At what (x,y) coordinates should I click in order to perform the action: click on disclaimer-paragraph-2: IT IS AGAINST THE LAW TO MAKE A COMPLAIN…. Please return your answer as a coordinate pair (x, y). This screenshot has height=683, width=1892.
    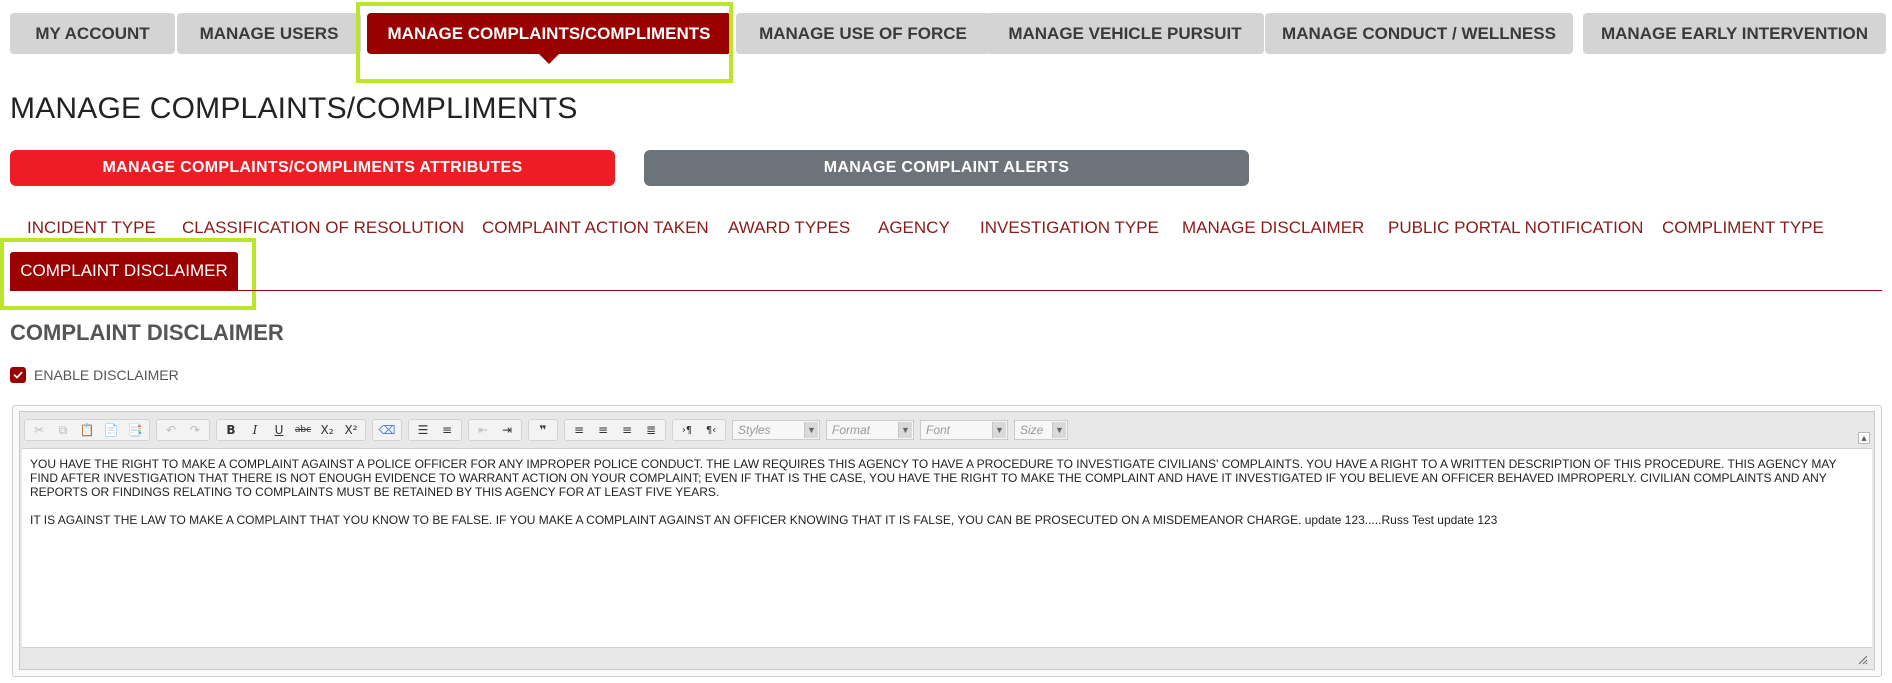
    Looking at the image, I should click on (764, 520).